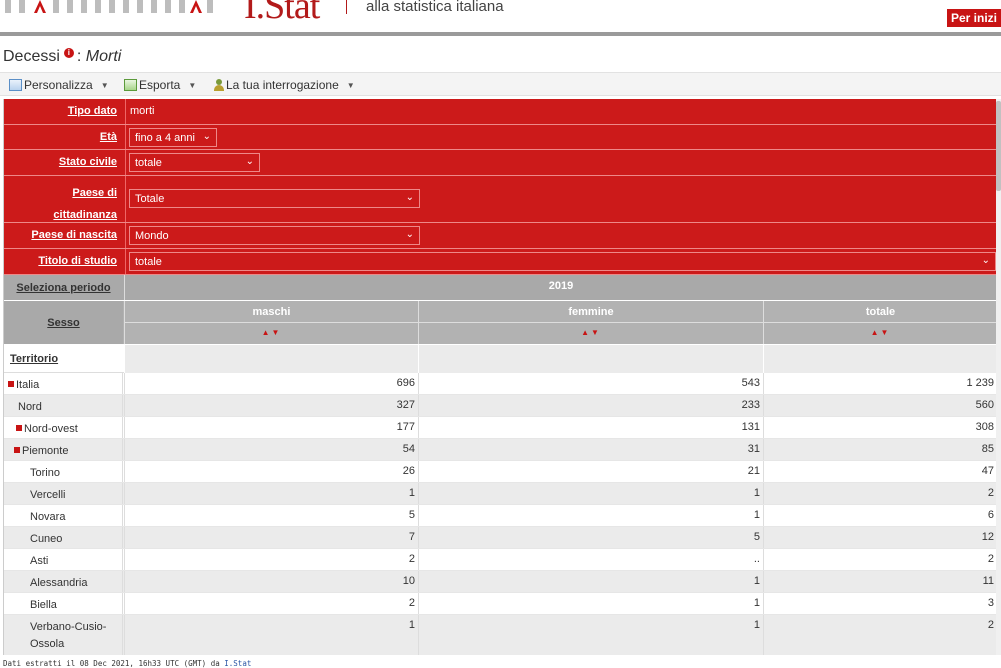  I want to click on paese-nascita-select: Mondo ⌄, so click(274, 235).